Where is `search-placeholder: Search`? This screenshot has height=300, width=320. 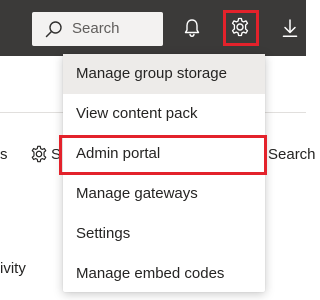 search-placeholder: Search is located at coordinates (96, 28).